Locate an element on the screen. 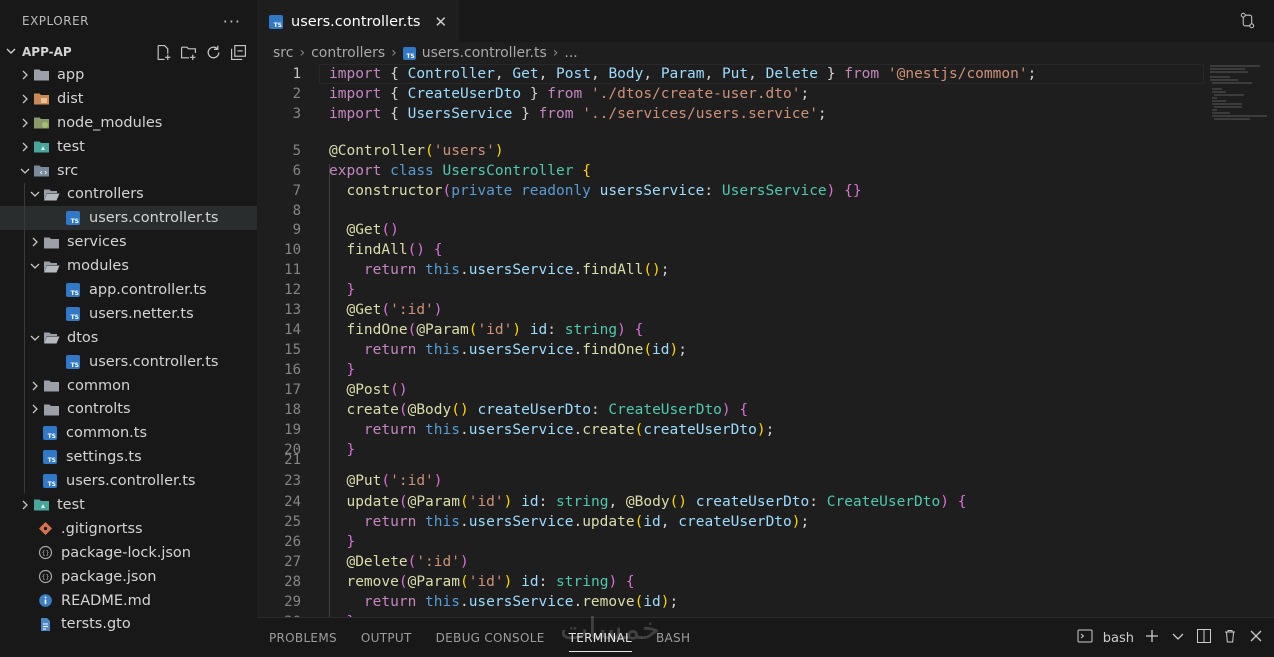 The width and height of the screenshot is (1274, 657). tree-item: common is located at coordinates (128, 386).